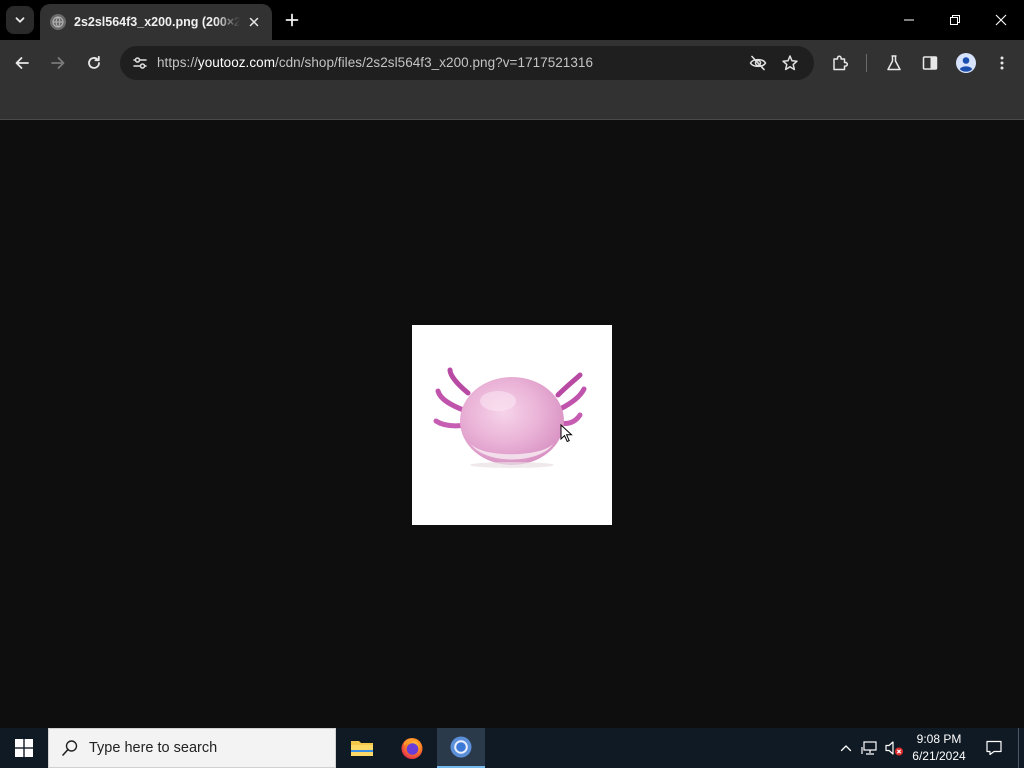  I want to click on axolotl-plush-drawing, so click(510, 417).